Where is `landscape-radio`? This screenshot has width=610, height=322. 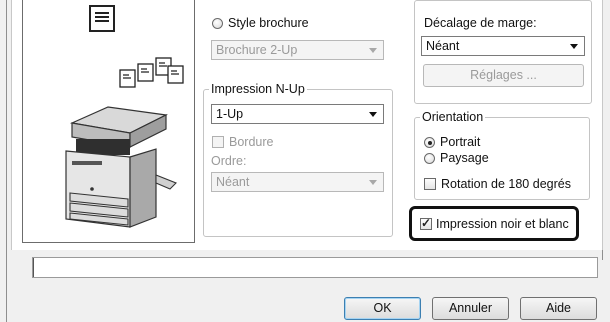
landscape-radio is located at coordinates (429, 158).